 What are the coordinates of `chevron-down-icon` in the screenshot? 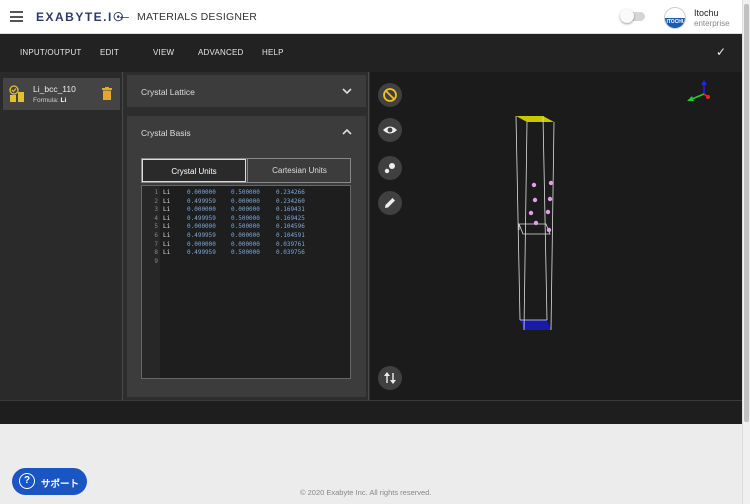 It's located at (347, 91).